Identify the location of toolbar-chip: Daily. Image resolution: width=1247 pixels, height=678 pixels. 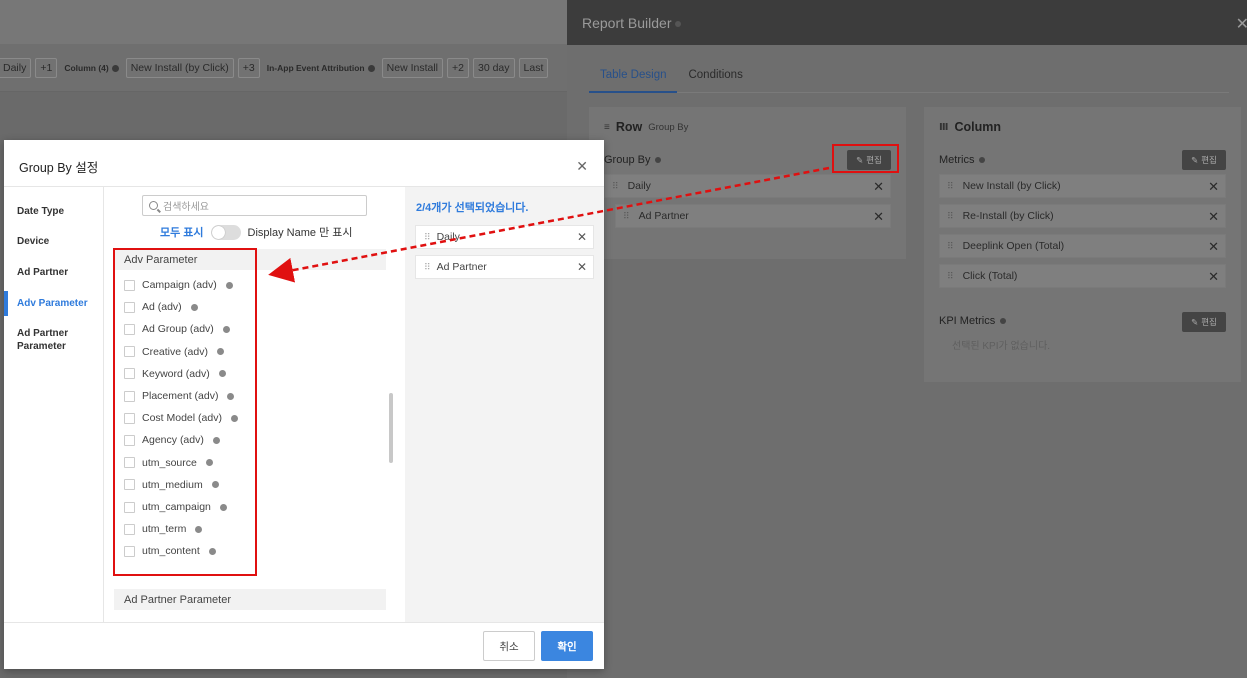
(16, 68).